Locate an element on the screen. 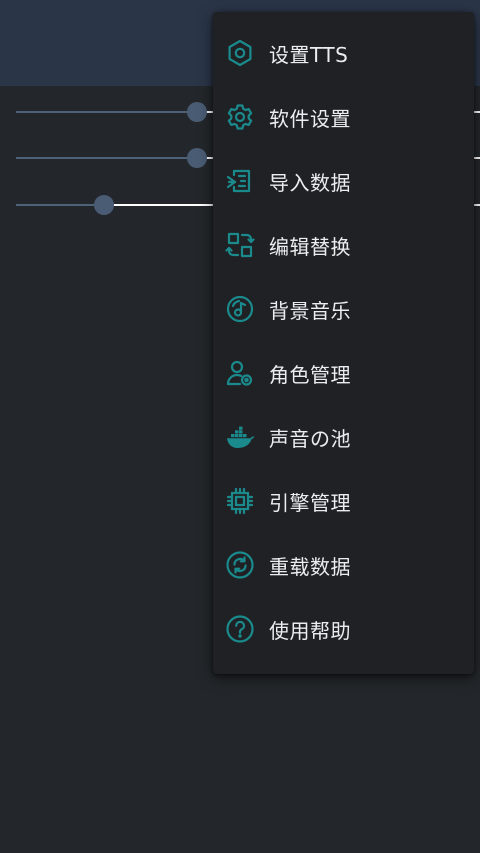 The height and width of the screenshot is (853, 480). menu-item-import-data: 导入数据 is located at coordinates (343, 181).